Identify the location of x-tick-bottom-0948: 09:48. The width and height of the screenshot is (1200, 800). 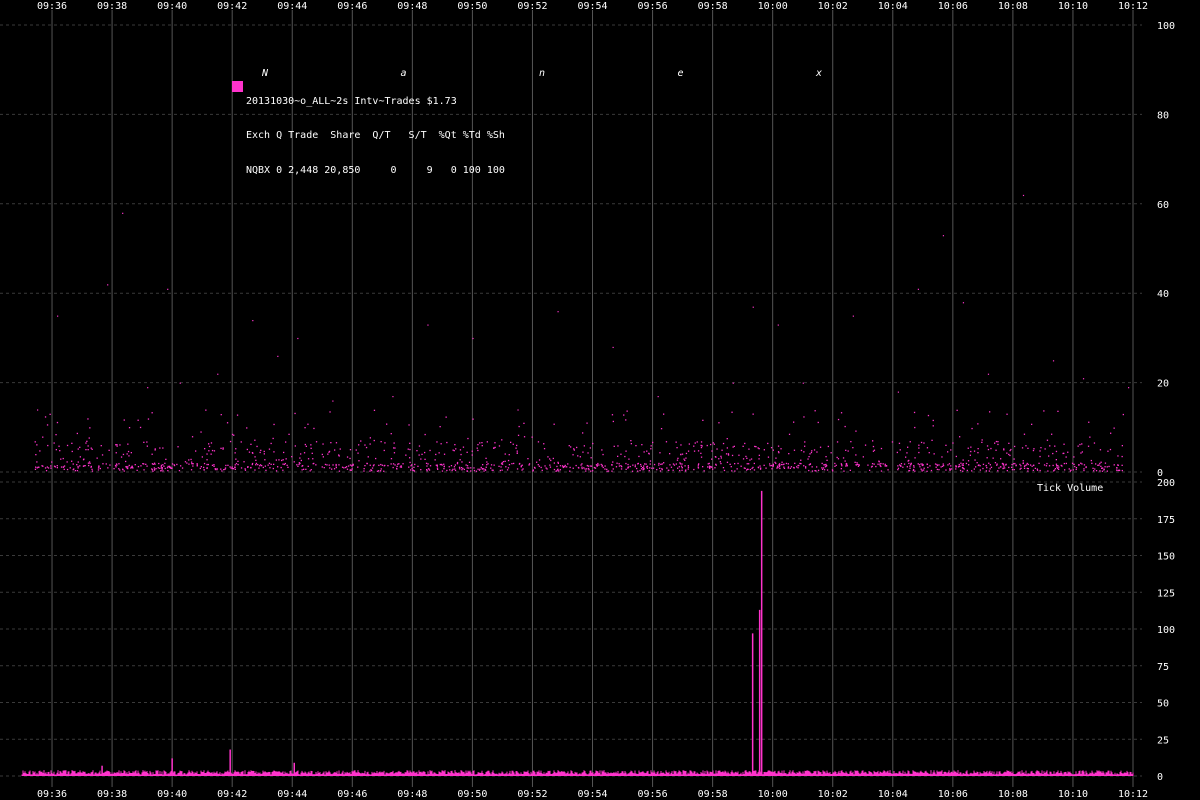
(412, 794).